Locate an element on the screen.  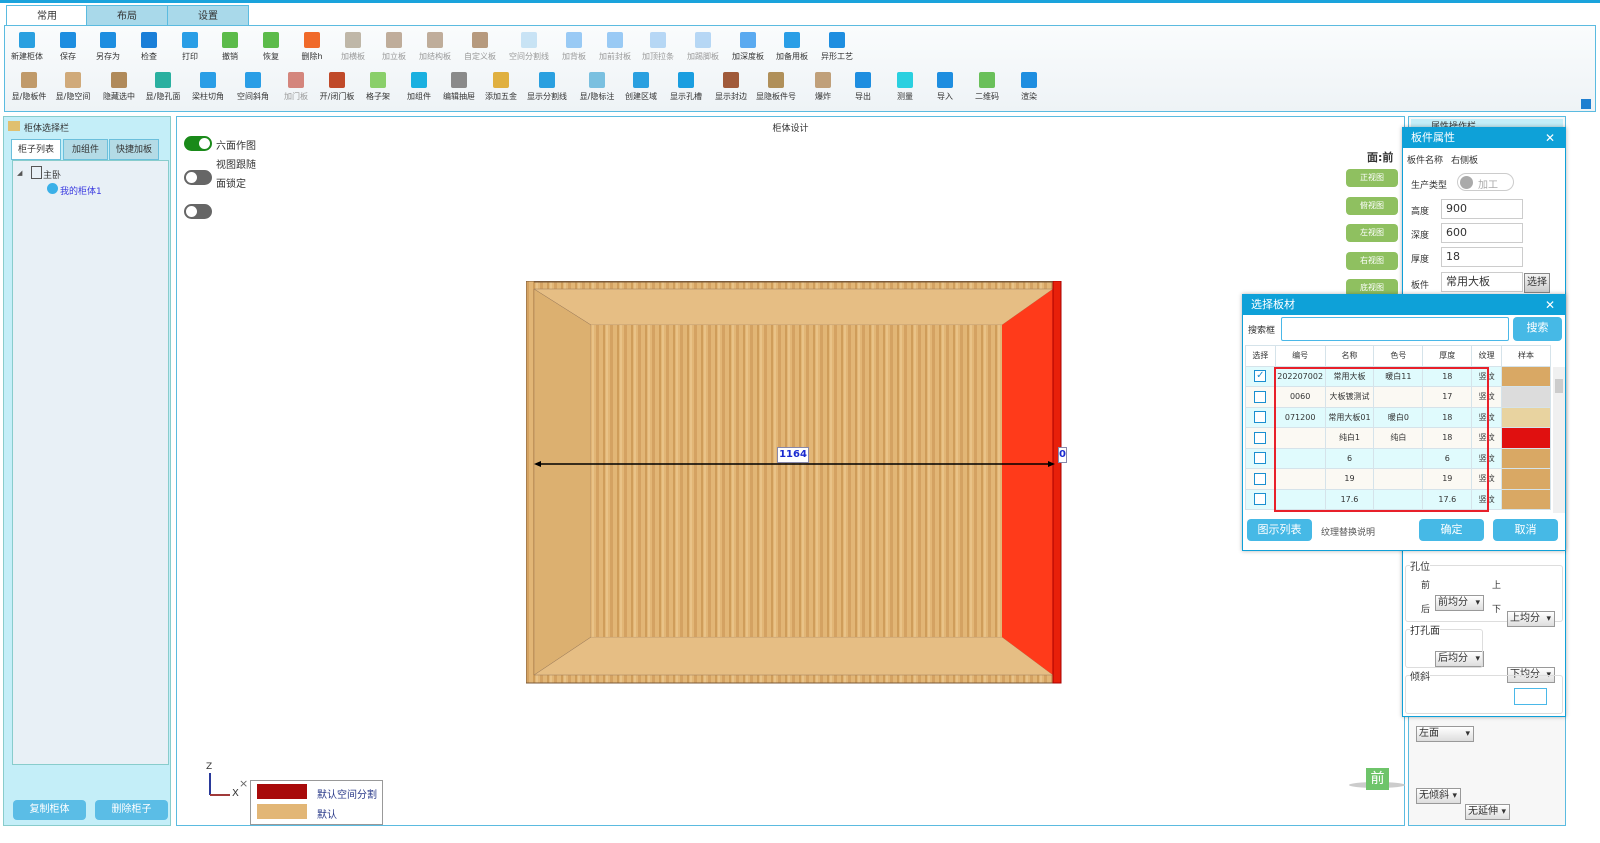
ok-button: 确定 is located at coordinates (1451, 530).